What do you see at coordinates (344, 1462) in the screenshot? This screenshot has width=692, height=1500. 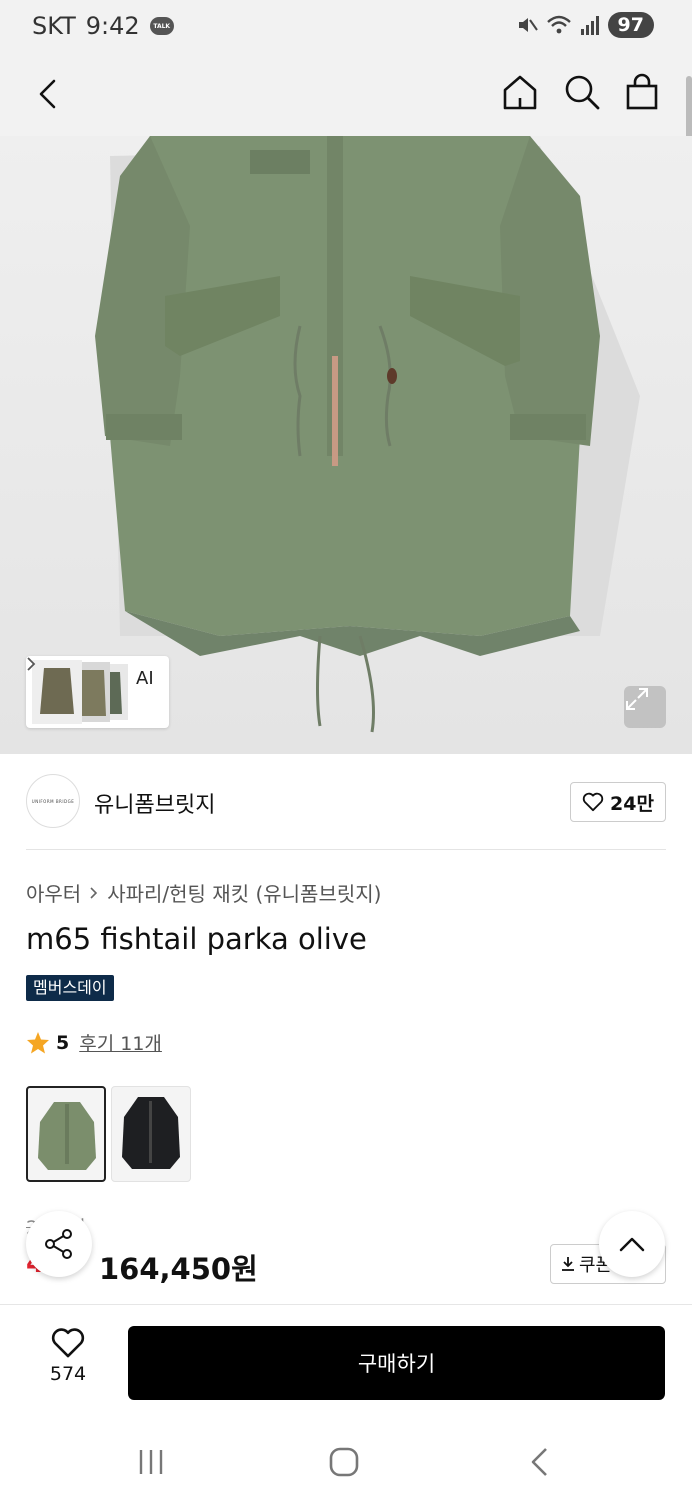 I see `home-button-icon` at bounding box center [344, 1462].